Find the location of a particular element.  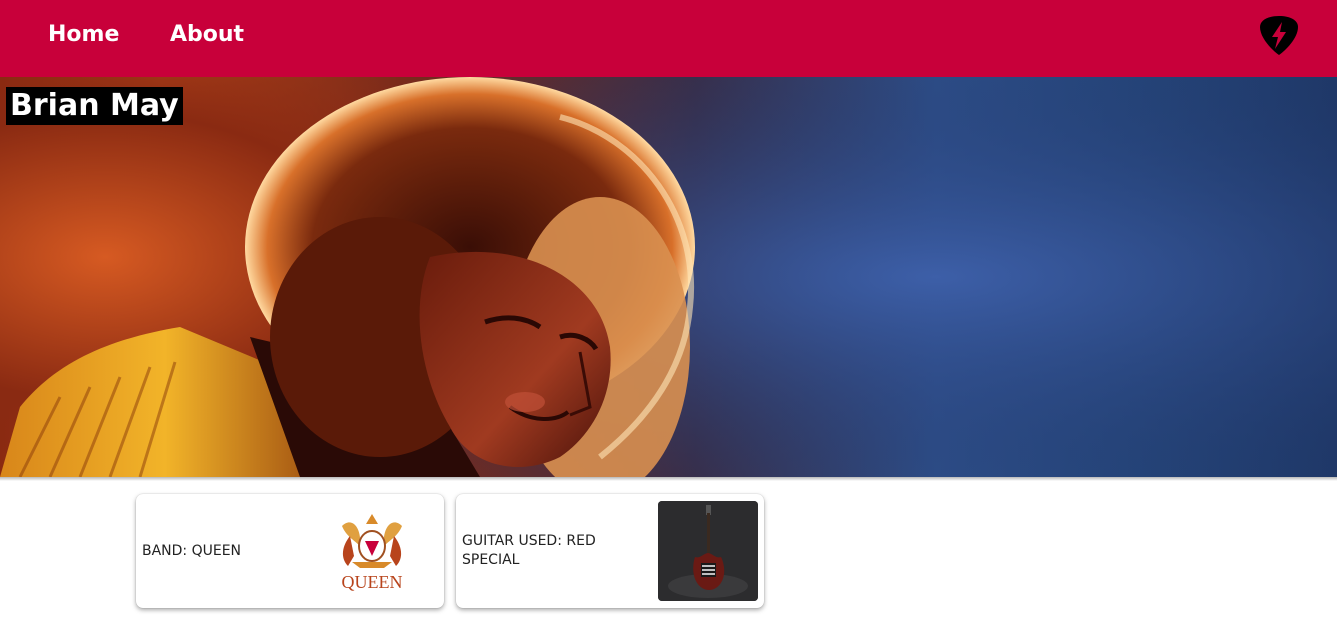

nav-home-link: Home is located at coordinates (83, 35).